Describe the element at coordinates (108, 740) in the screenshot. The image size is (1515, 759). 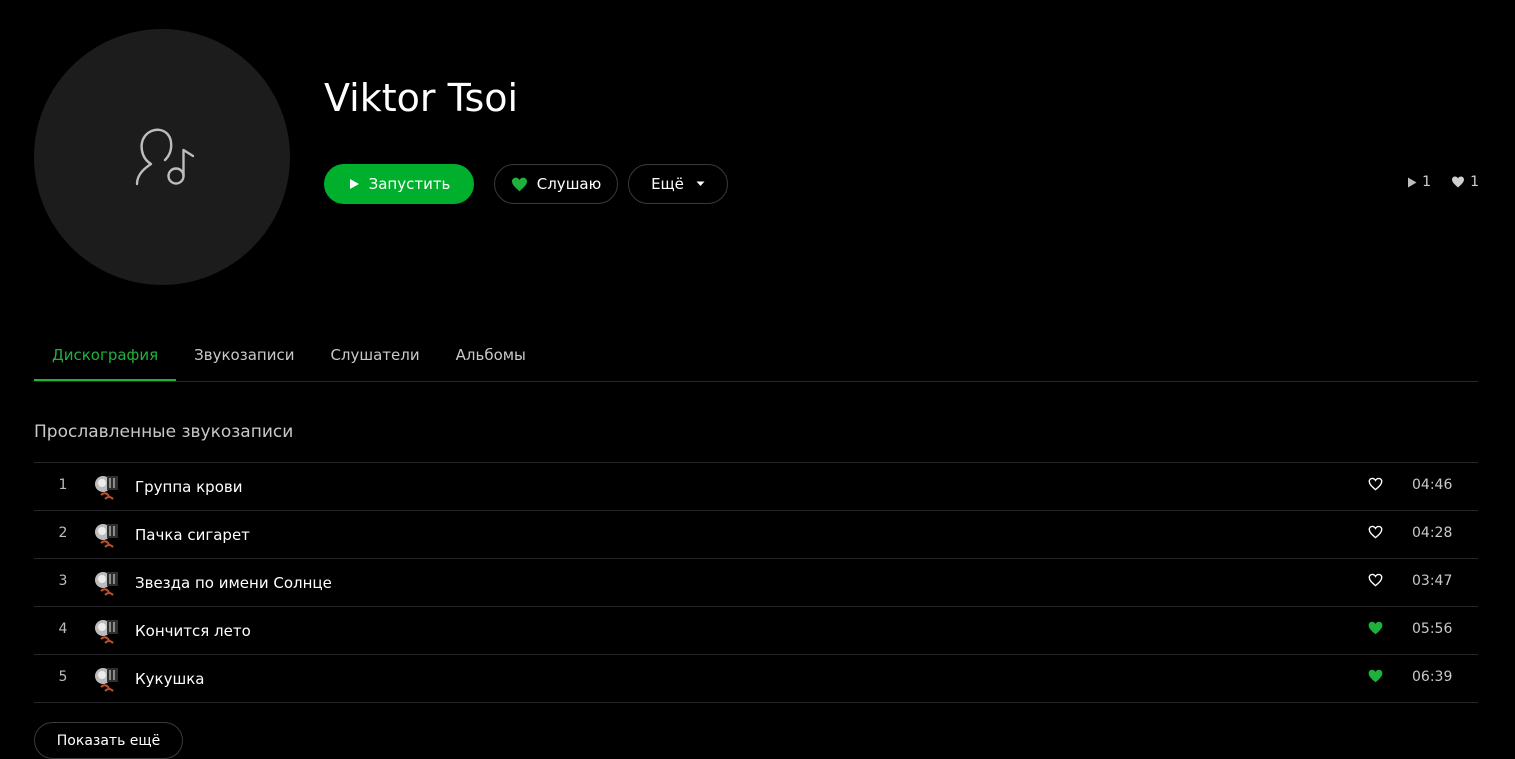
I see `show-more-button: Показать ещё` at that location.